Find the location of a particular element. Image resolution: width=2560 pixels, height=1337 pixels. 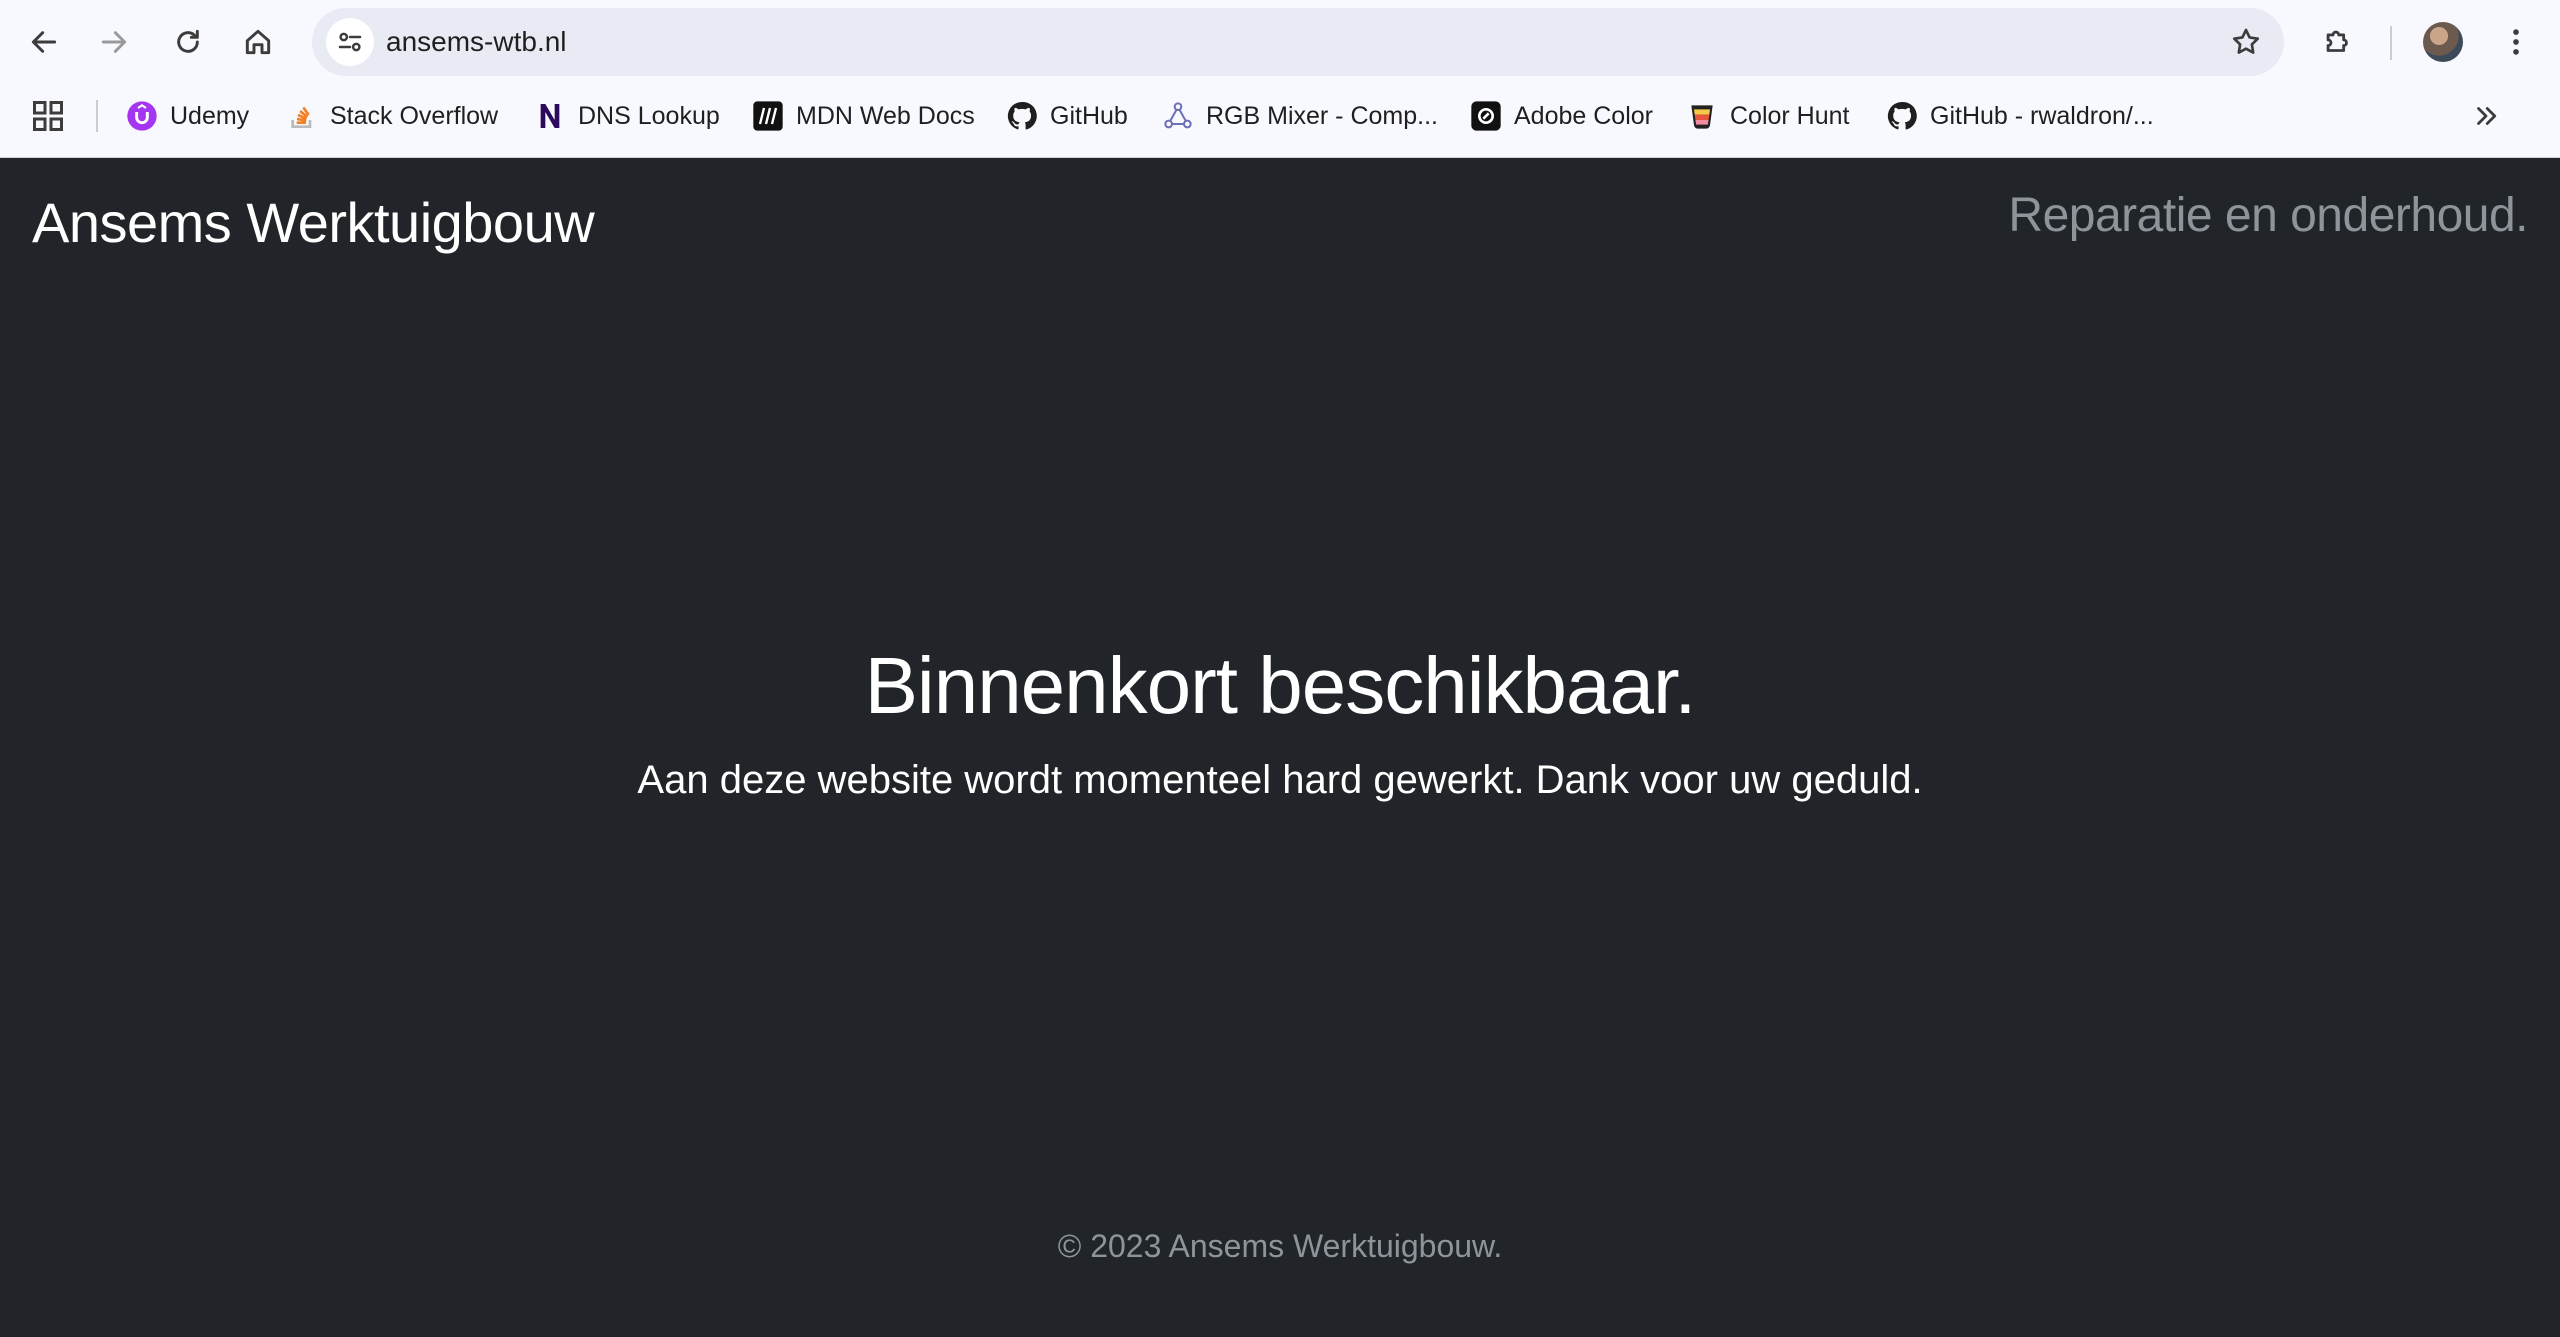

browser-toolbar: ansems-wtb.nl is located at coordinates (1280, 42).